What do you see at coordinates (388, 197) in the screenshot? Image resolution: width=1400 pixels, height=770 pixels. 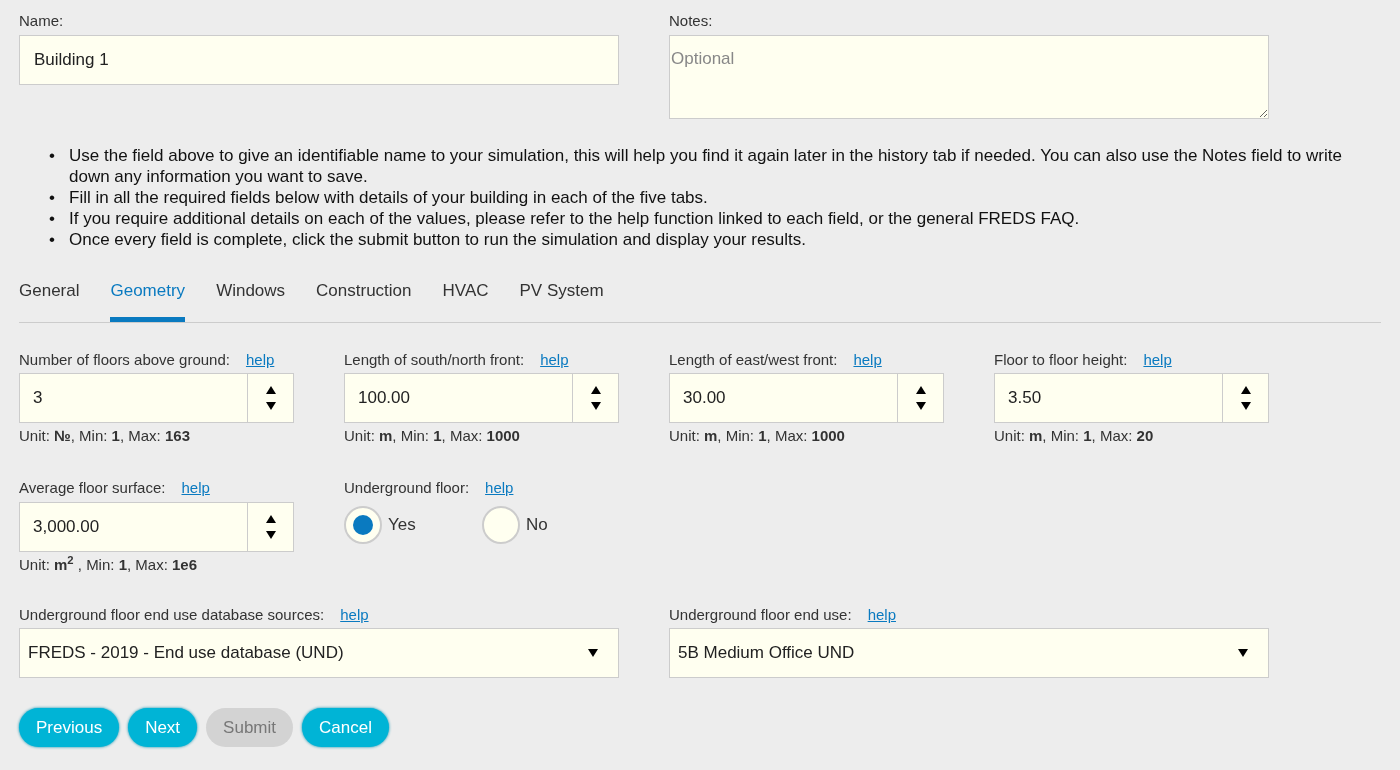 I see `instruction-text: Fill in all the required fields below with details of your building in each of the five tabs.` at bounding box center [388, 197].